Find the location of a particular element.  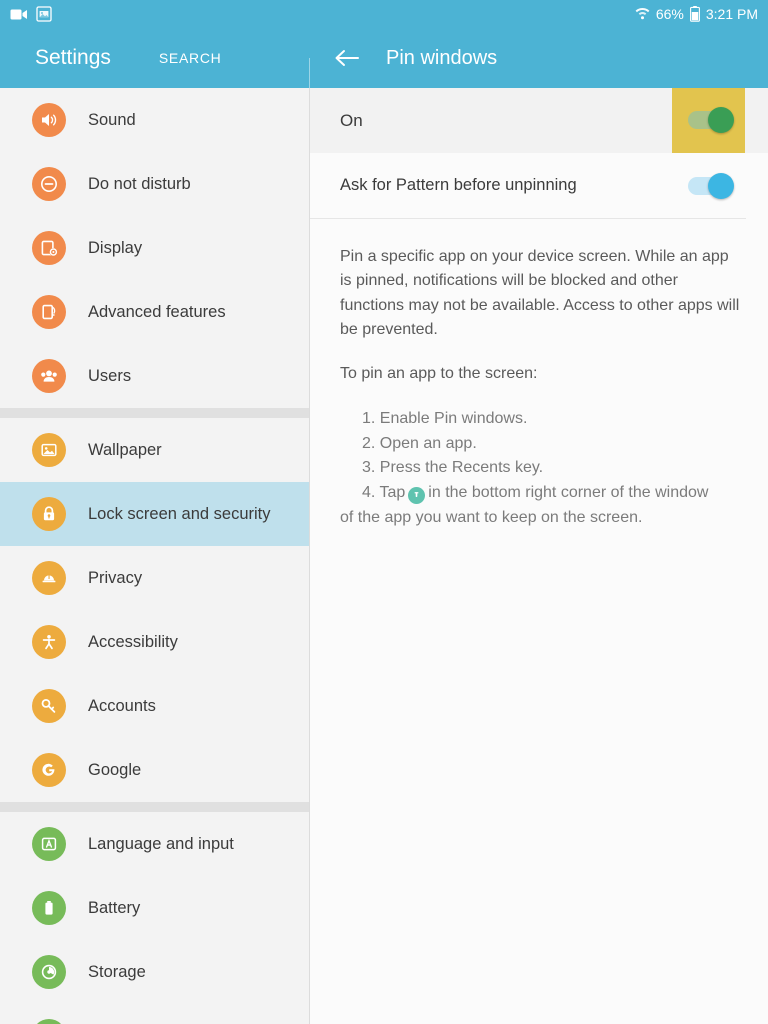

sidebar-item-display: Display is located at coordinates (154, 248).